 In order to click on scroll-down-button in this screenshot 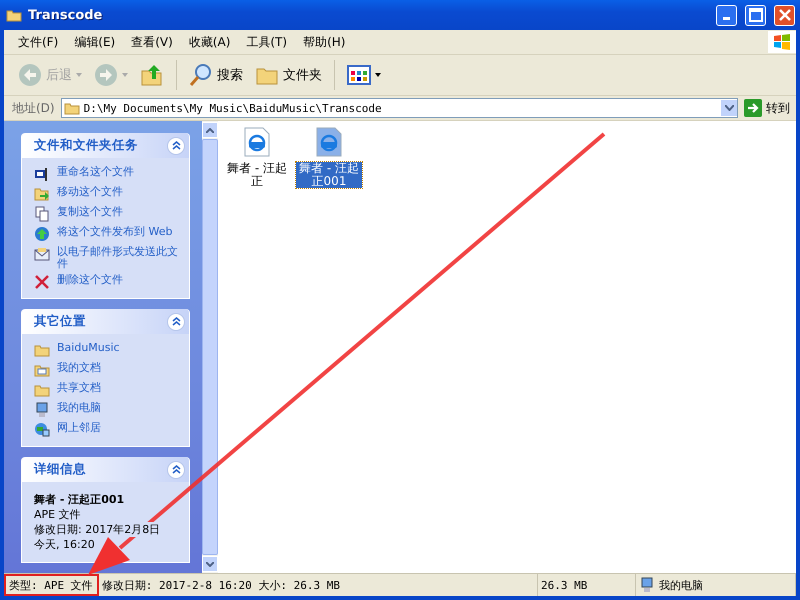, I will do `click(210, 564)`.